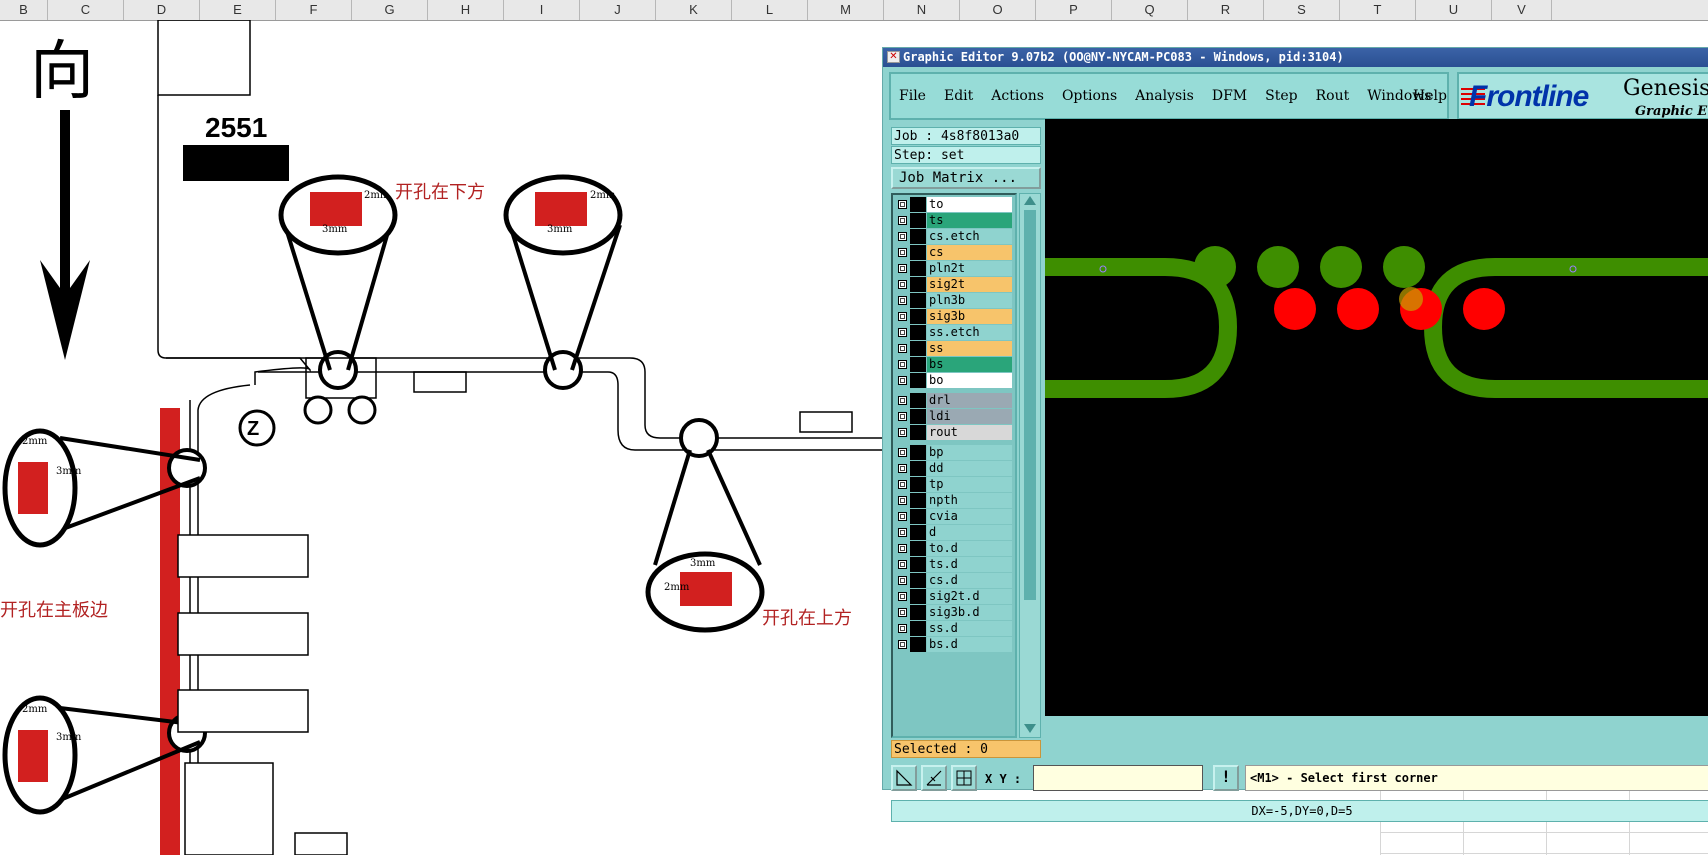 This screenshot has height=855, width=1708. Describe the element at coordinates (1302, 10) in the screenshot. I see `column-header: S` at that location.